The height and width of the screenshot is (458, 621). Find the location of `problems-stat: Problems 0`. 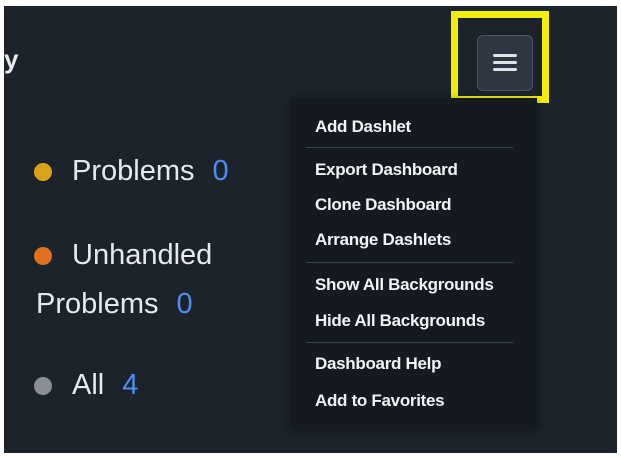

problems-stat: Problems 0 is located at coordinates (150, 171).